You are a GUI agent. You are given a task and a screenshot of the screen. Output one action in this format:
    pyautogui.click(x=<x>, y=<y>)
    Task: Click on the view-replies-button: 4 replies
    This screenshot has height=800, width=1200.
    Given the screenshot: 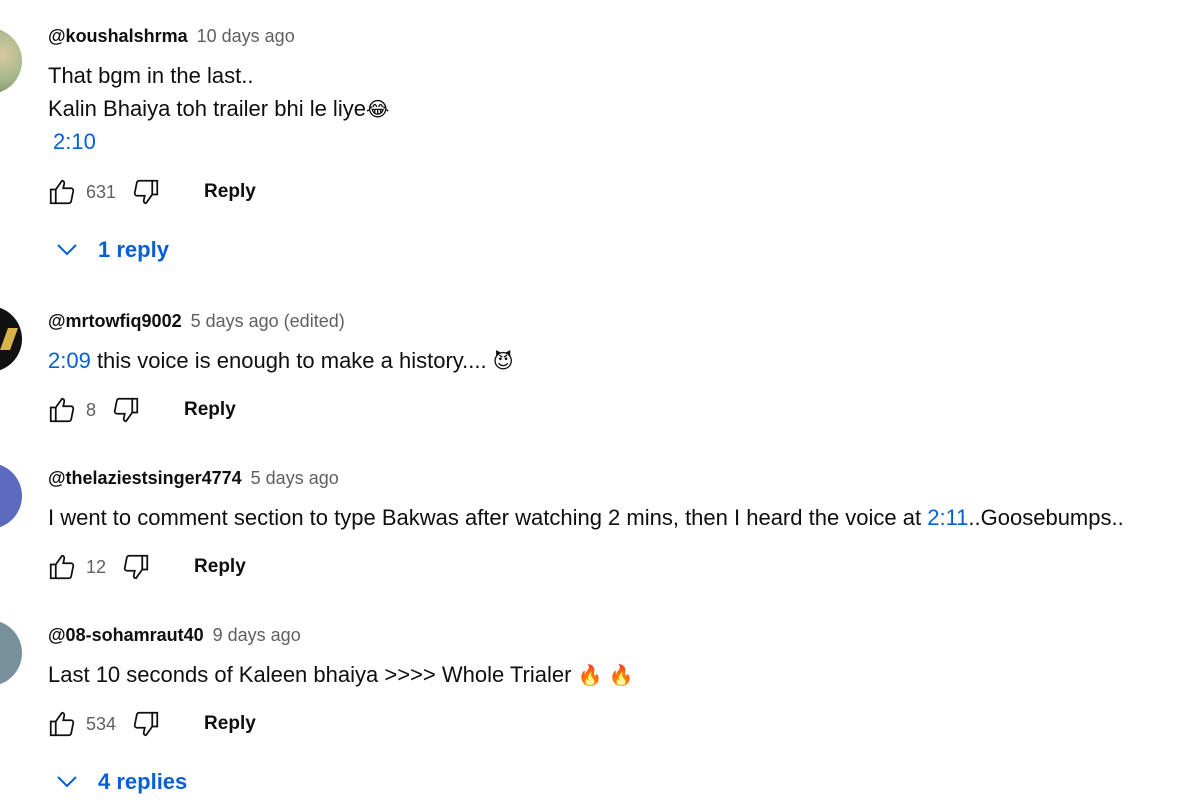 What is the action you would take?
    pyautogui.click(x=121, y=782)
    